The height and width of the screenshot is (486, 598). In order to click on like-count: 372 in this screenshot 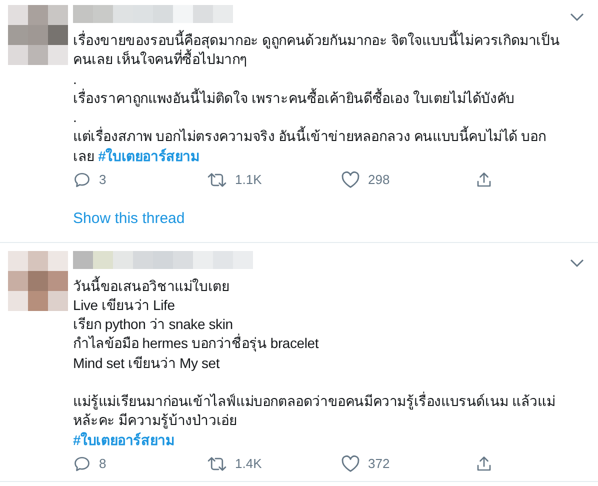, I will do `click(379, 464)`.